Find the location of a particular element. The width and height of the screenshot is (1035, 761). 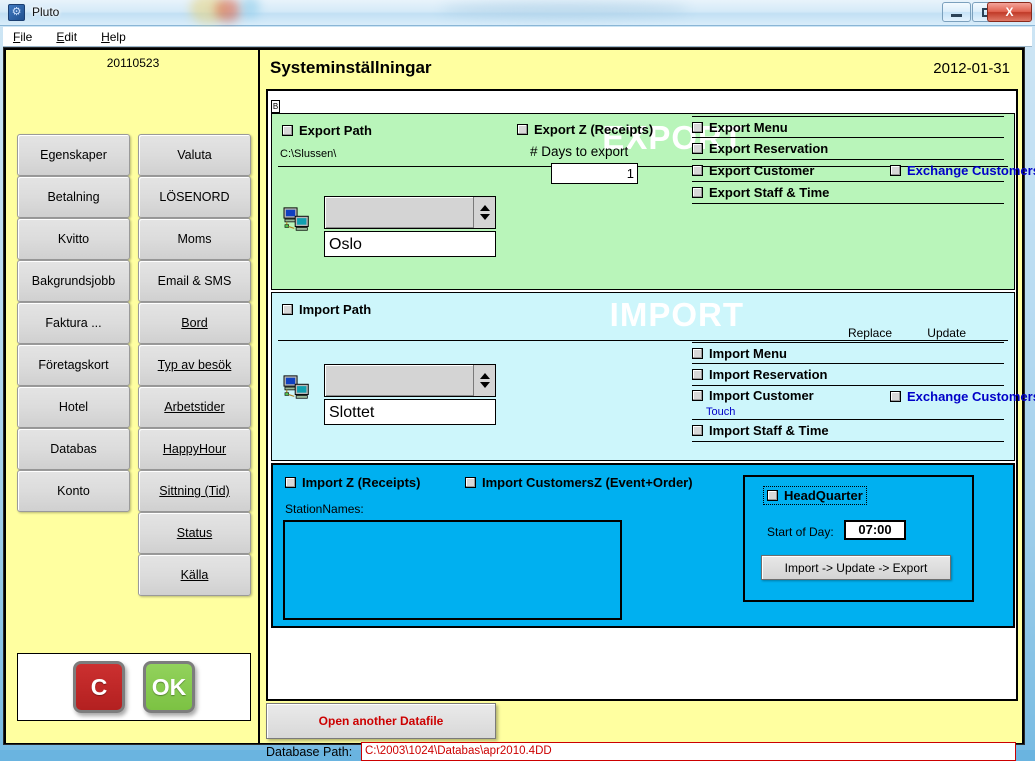

export-path-label: Export Path is located at coordinates (335, 130).